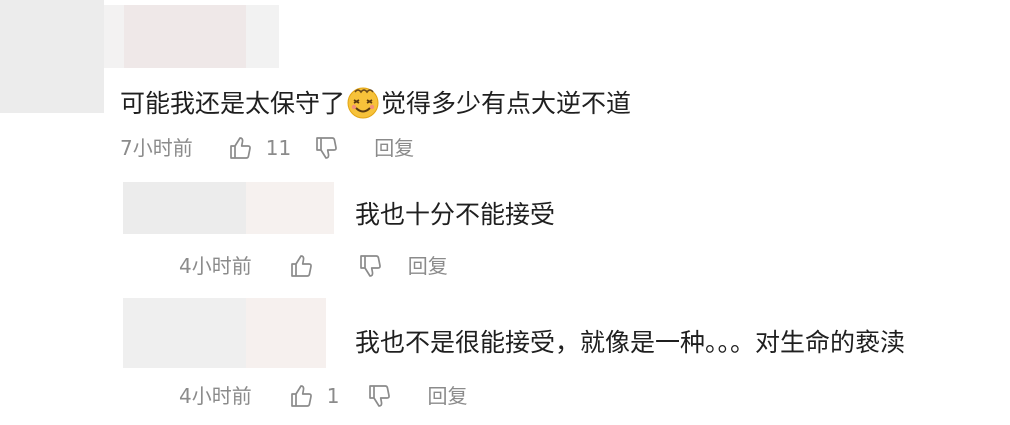  I want to click on comment-text-part: 可能我还是太保守了, so click(233, 103).